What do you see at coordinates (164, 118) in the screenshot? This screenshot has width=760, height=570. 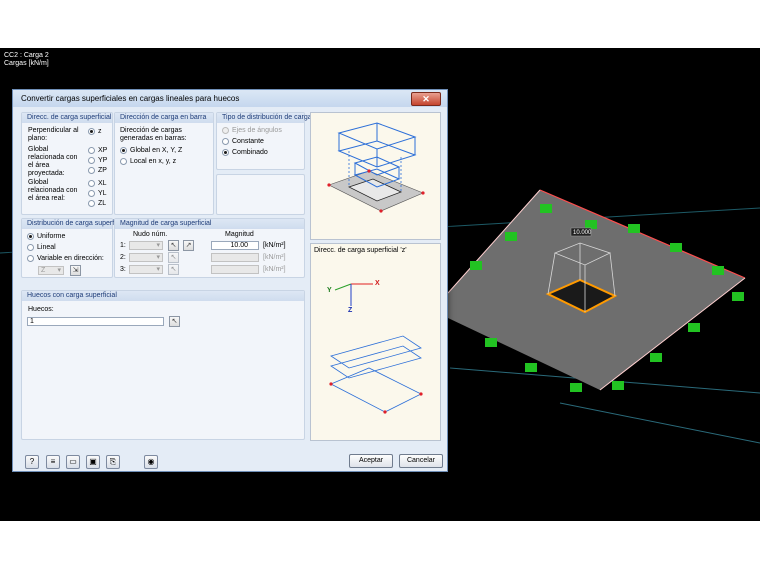 I see `group-title: Dirección de carga en barra` at bounding box center [164, 118].